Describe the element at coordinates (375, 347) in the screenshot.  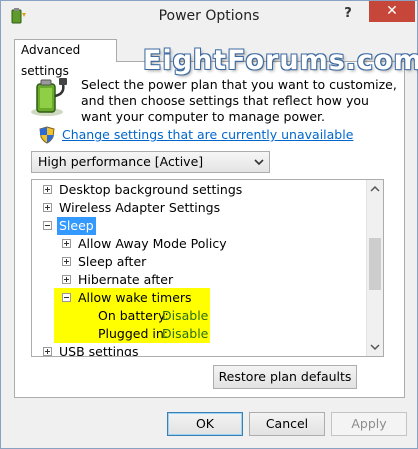
I see `scroll-down-icon` at that location.